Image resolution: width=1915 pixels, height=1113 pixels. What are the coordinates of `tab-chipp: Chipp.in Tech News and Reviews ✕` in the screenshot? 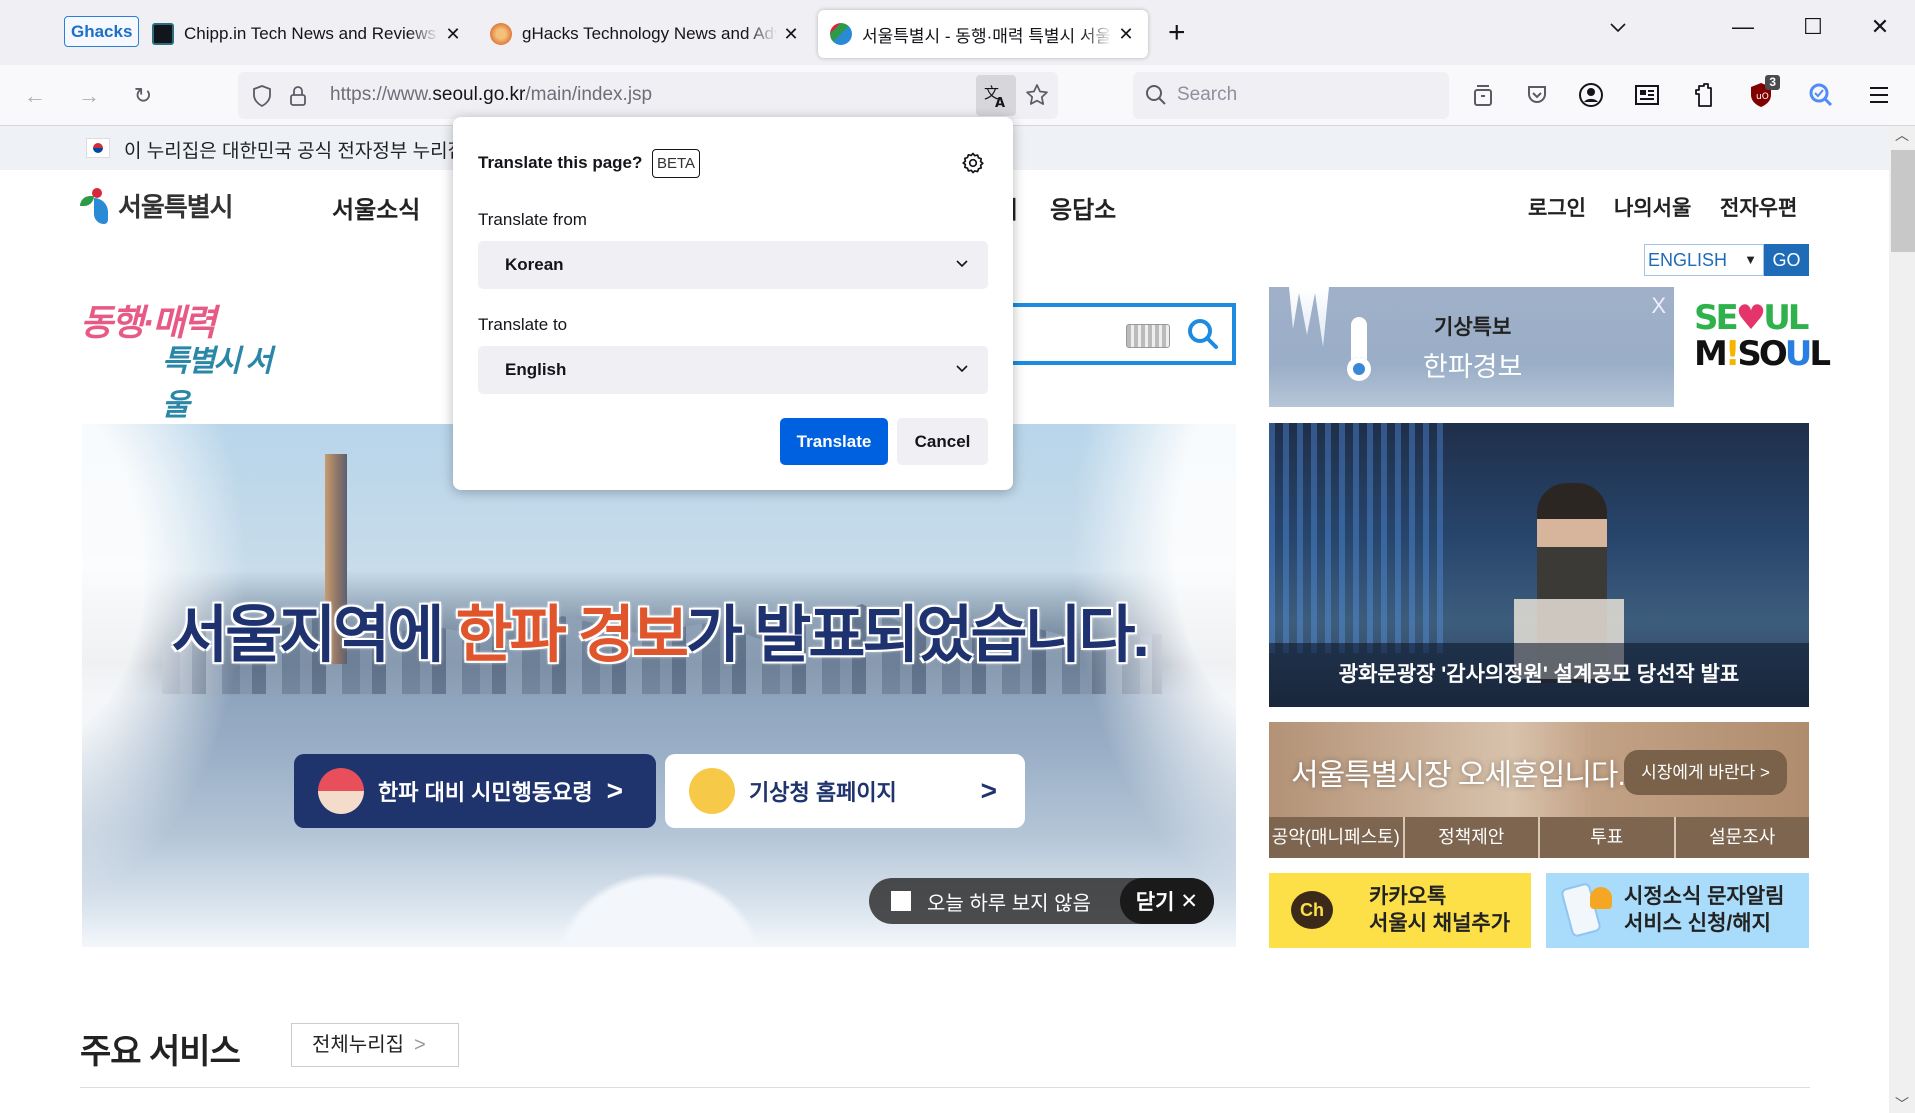 It's located at (307, 34).